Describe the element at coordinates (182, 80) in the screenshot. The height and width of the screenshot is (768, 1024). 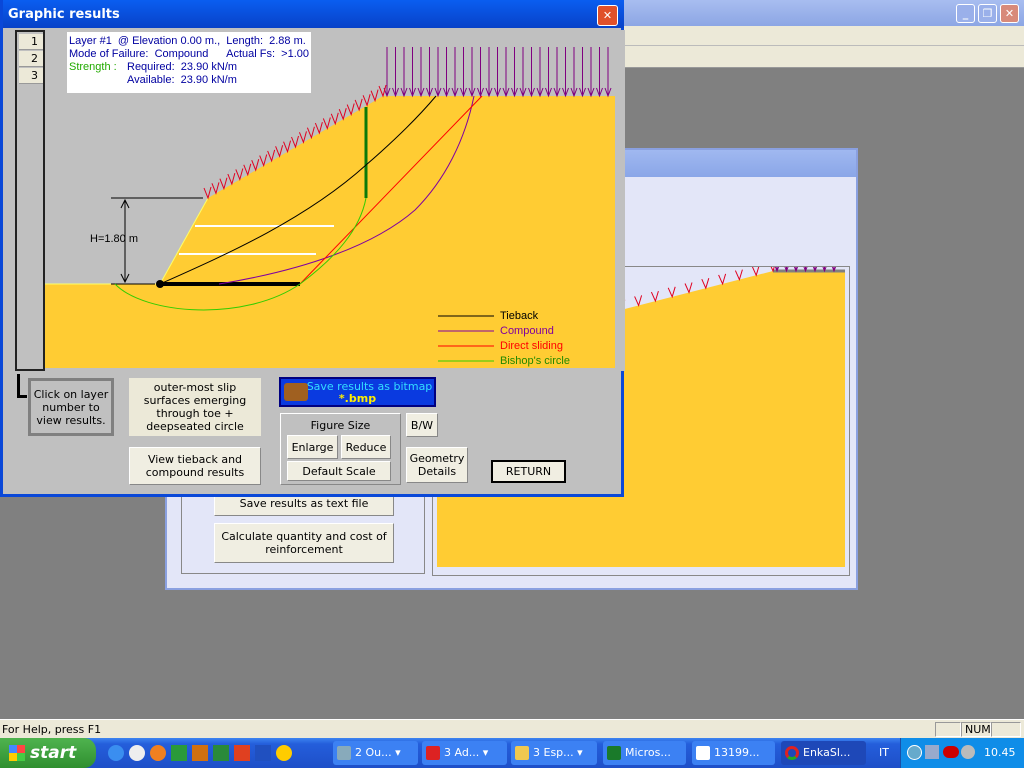
I see `available-strength: Available: 23.90 kN/m` at that location.